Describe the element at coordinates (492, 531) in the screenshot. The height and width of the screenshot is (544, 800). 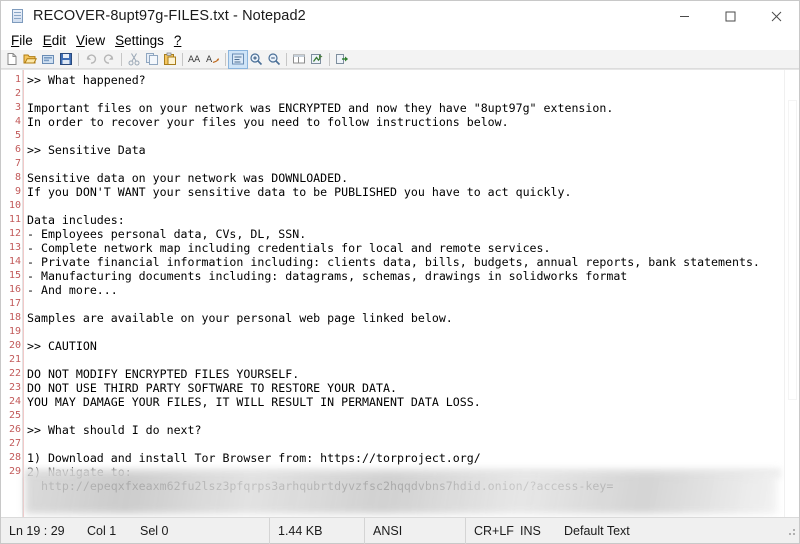
I see `status-line-endings: CR+LF` at that location.